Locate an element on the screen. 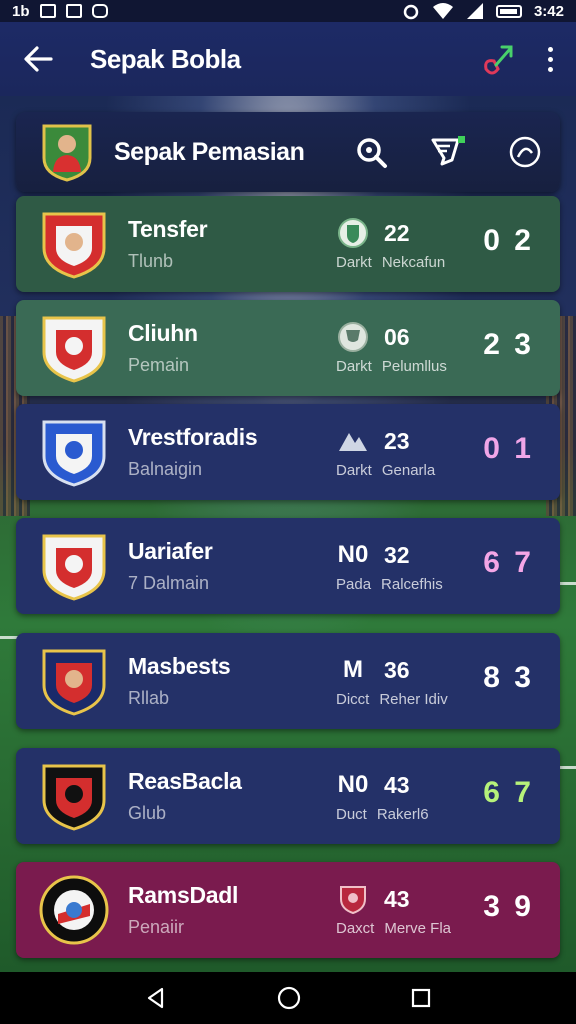 The height and width of the screenshot is (1024, 576). team-subtitle: Glub is located at coordinates (147, 813).